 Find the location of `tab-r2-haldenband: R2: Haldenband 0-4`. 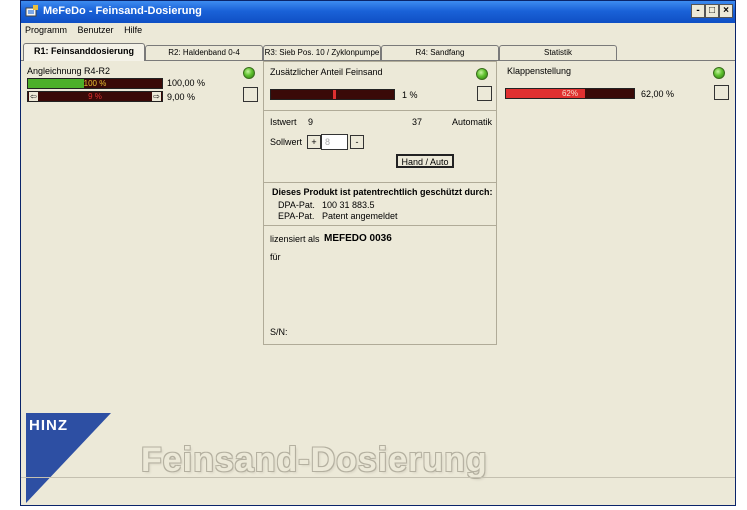

tab-r2-haldenband: R2: Haldenband 0-4 is located at coordinates (204, 52).